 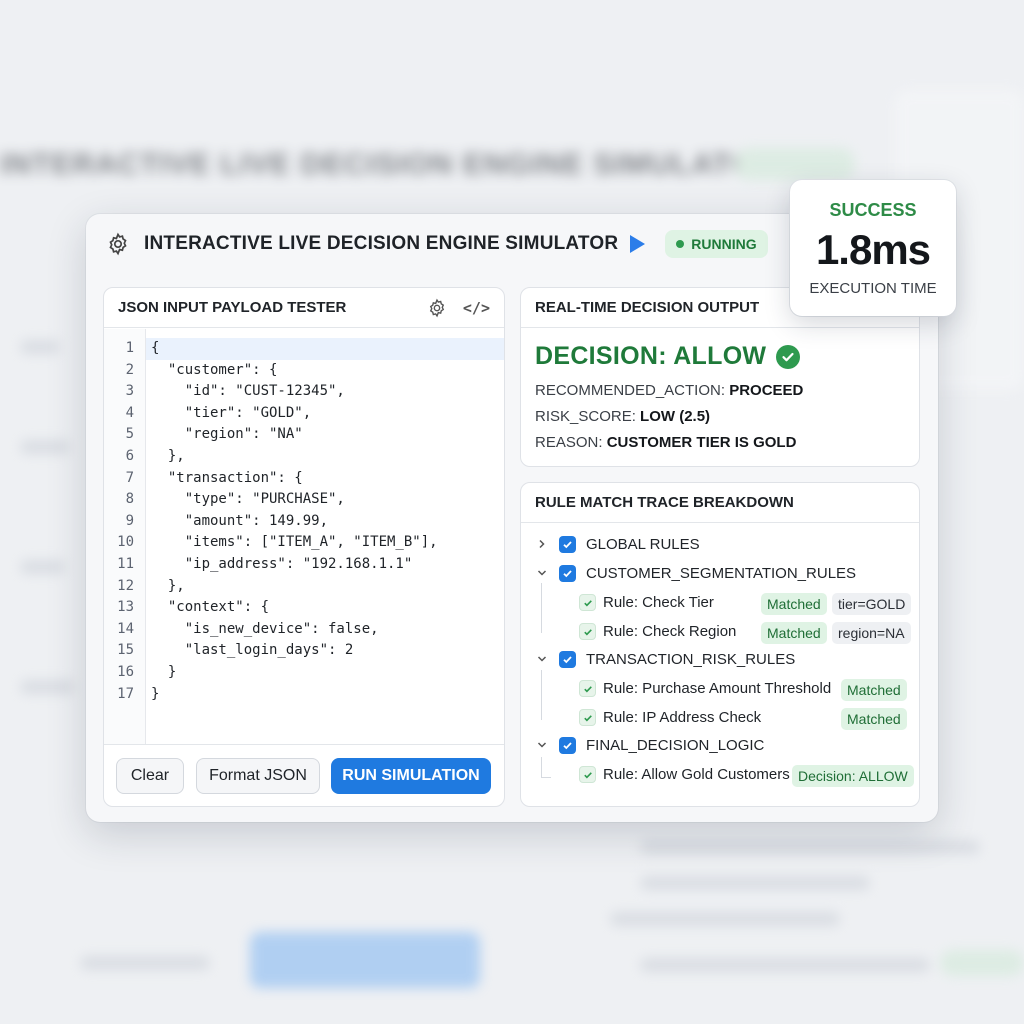 What do you see at coordinates (675, 416) in the screenshot?
I see `field-value: LOW (2.5)` at bounding box center [675, 416].